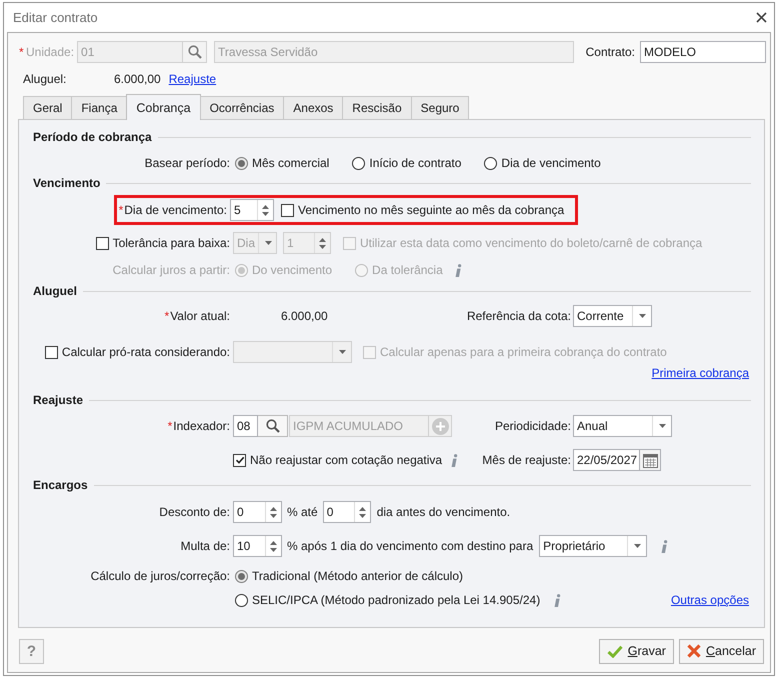 This screenshot has height=678, width=778. Describe the element at coordinates (407, 270) in the screenshot. I see `radio-label: Da tolerância` at that location.